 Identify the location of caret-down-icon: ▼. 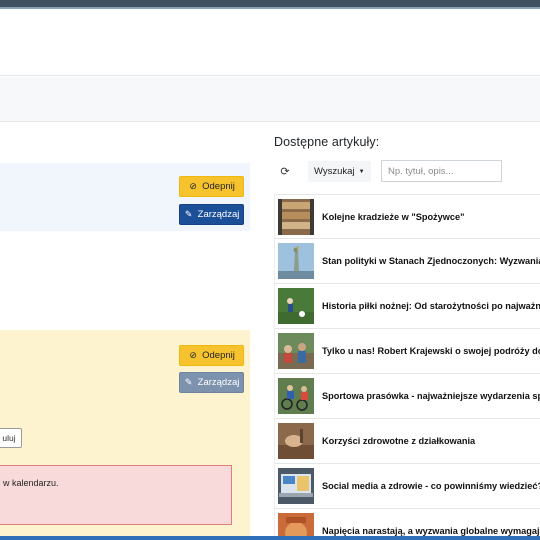
(361, 171).